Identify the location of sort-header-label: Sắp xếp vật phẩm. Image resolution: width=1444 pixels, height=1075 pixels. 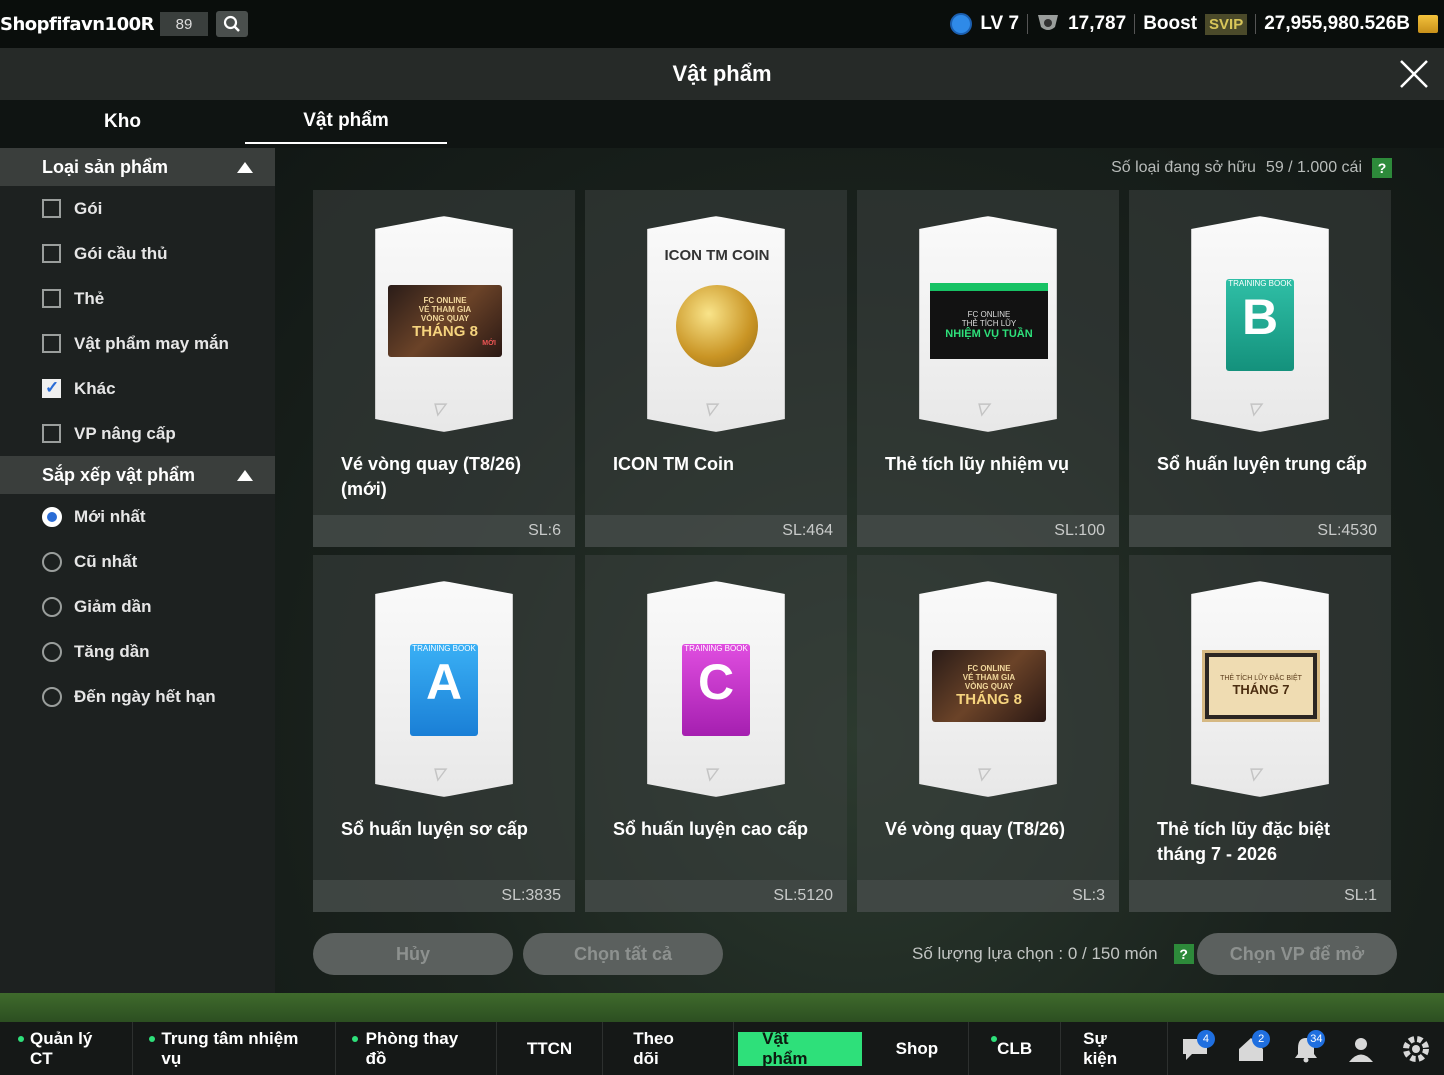
(119, 474).